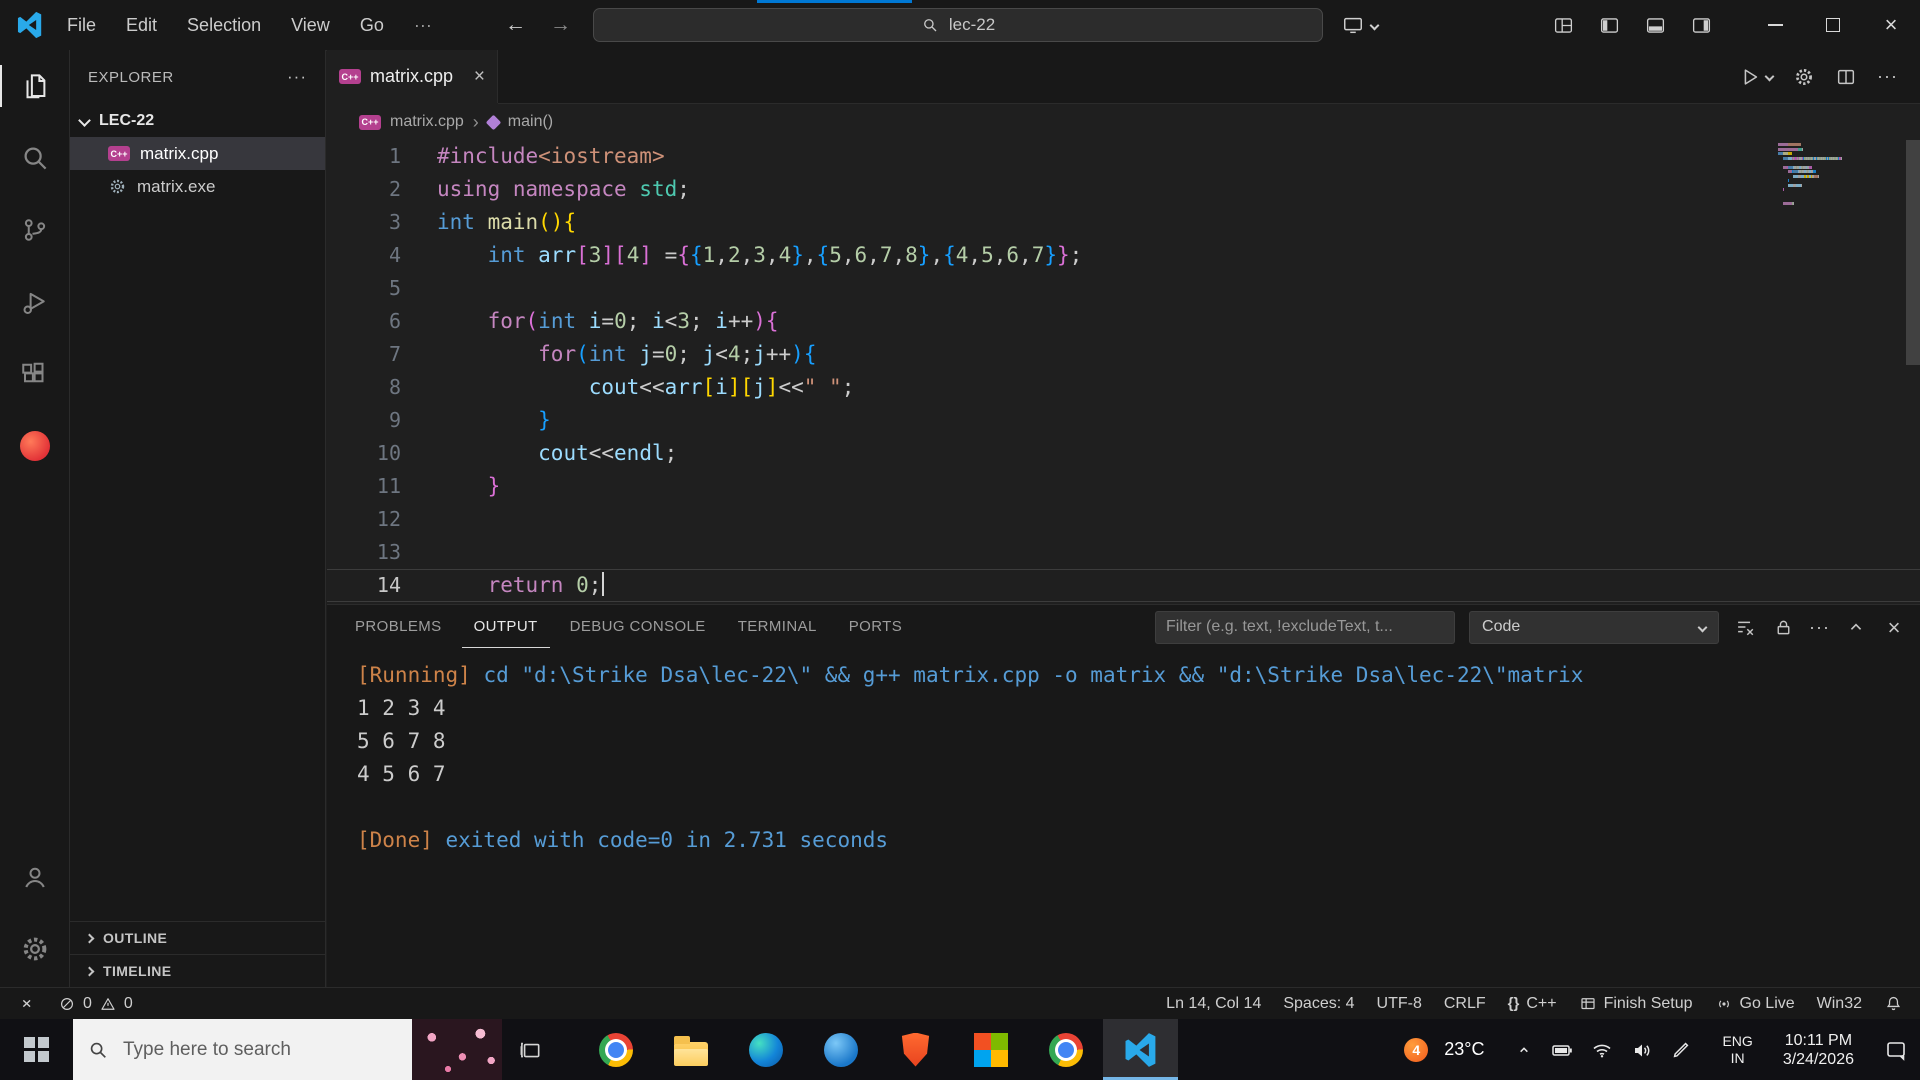  Describe the element at coordinates (1757, 77) in the screenshot. I see `run-code-button` at that location.